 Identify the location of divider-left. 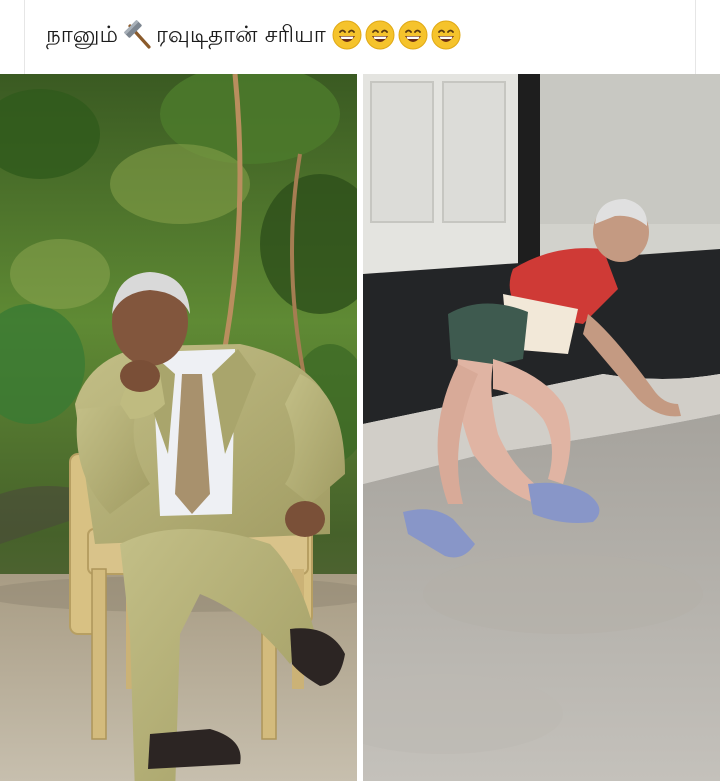
(24, 37).